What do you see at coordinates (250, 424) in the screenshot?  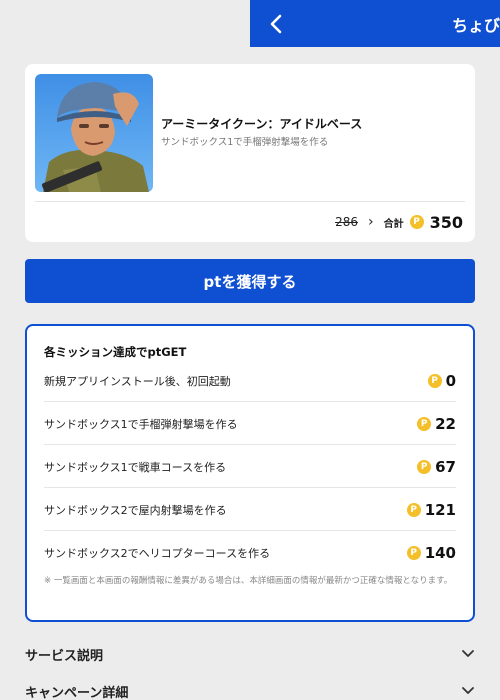 I see `mission-item: サンドボックス1で手榴弾射撃場を作る P 22` at bounding box center [250, 424].